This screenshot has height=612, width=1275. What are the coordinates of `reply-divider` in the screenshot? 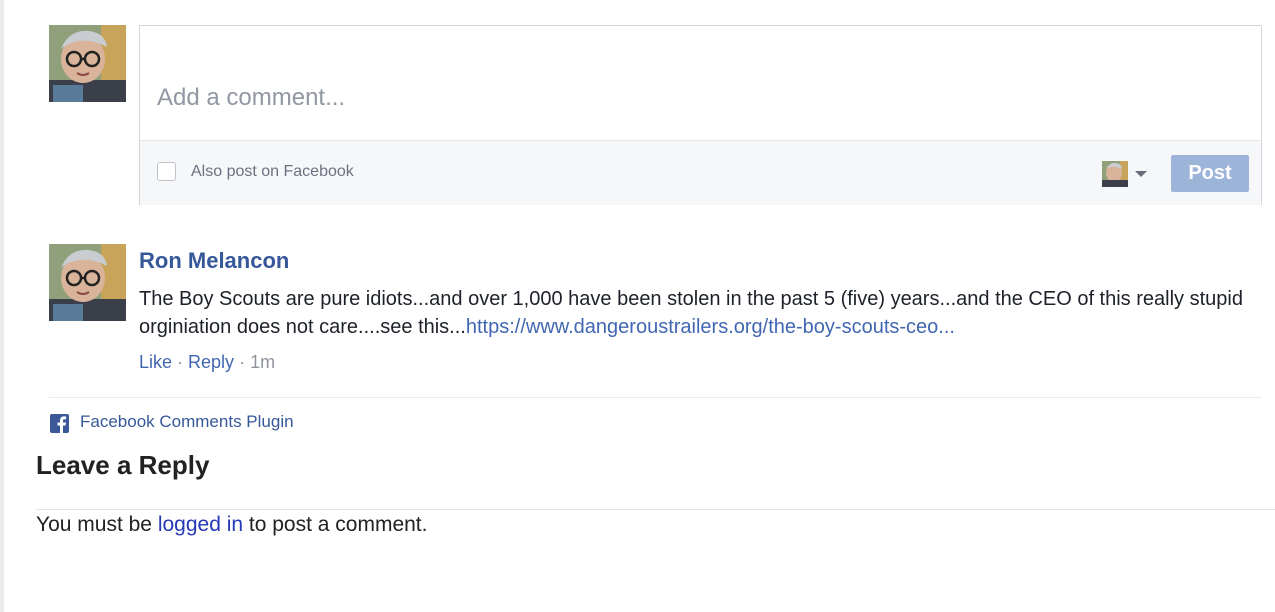 It's located at (655, 509).